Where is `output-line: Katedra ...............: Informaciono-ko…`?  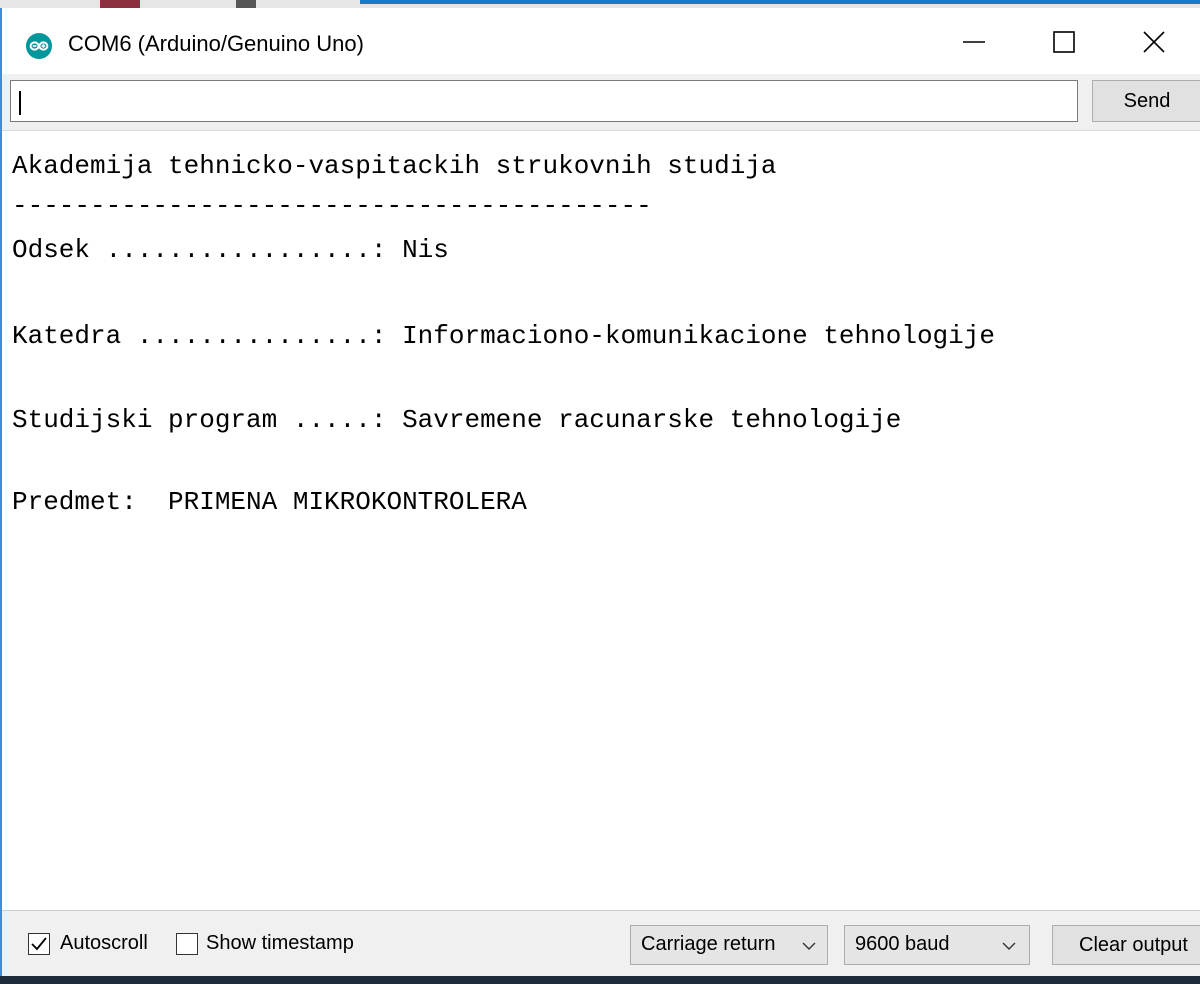
output-line: Katedra ...............: Informaciono-ko… is located at coordinates (503, 336).